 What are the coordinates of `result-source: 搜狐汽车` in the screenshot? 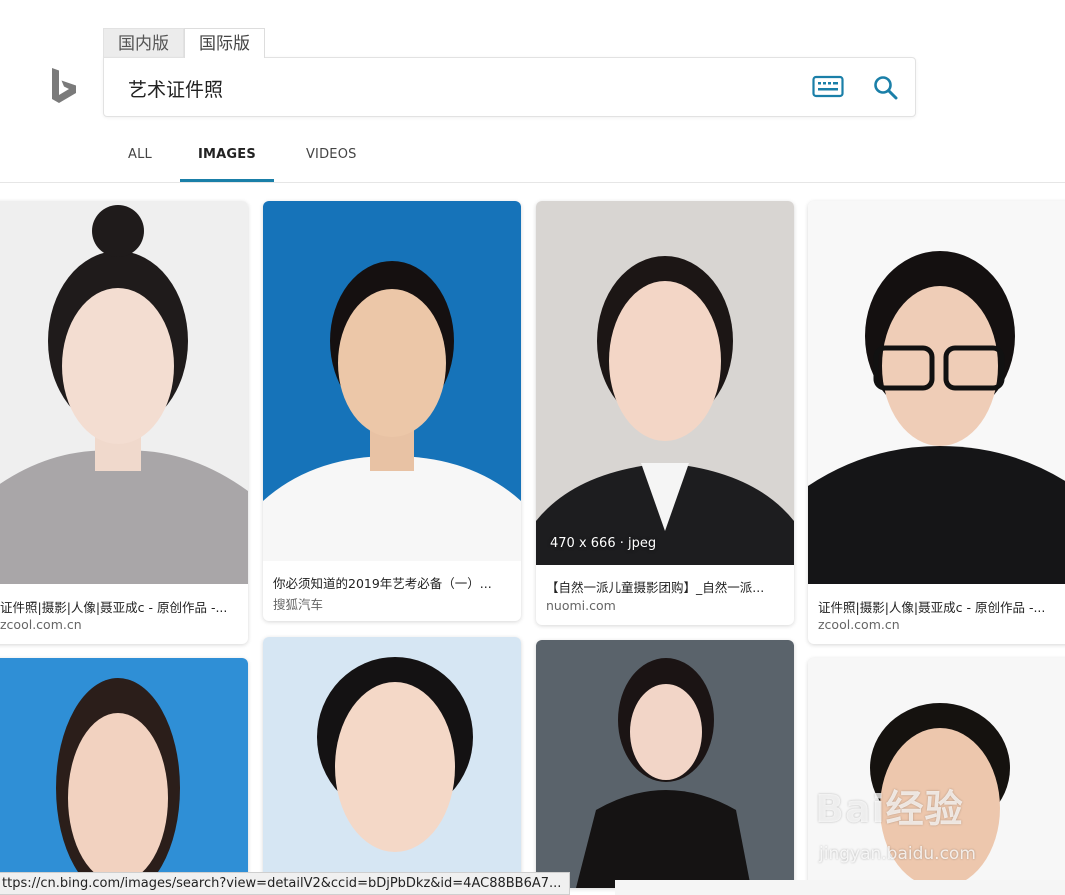 It's located at (298, 604).